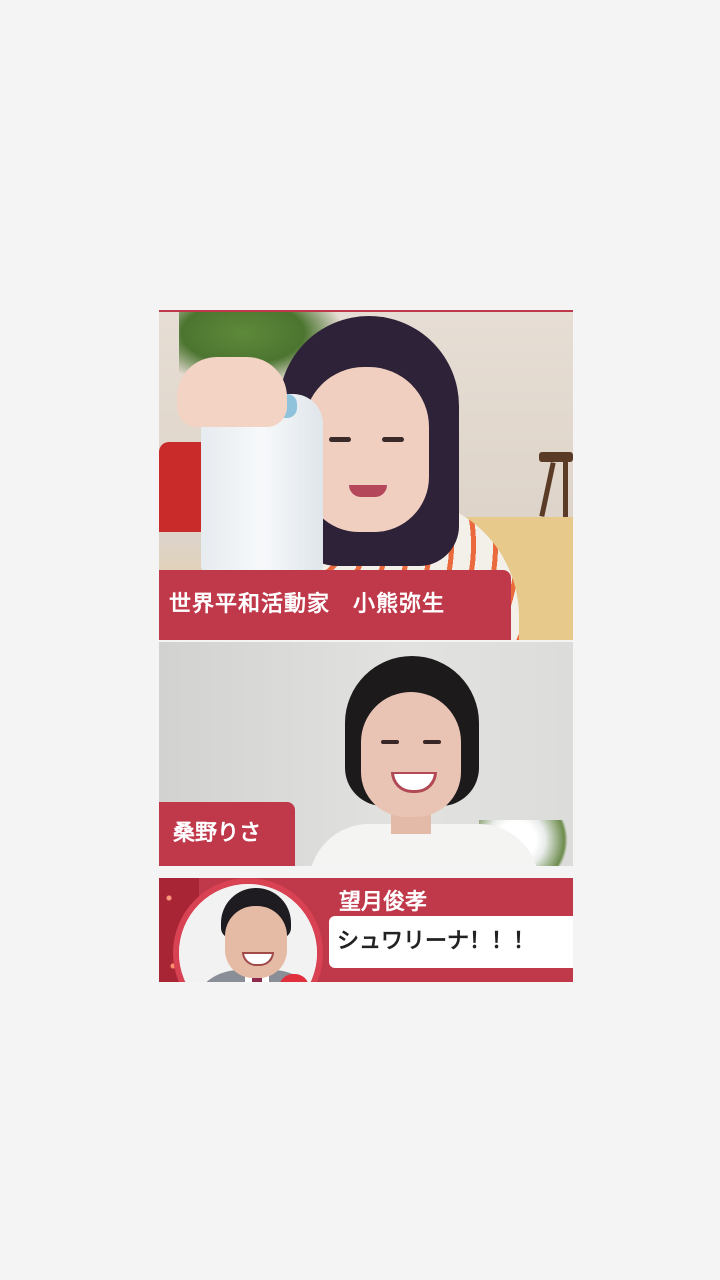 The height and width of the screenshot is (1280, 720). Describe the element at coordinates (411, 754) in the screenshot. I see `speaker-face` at that location.